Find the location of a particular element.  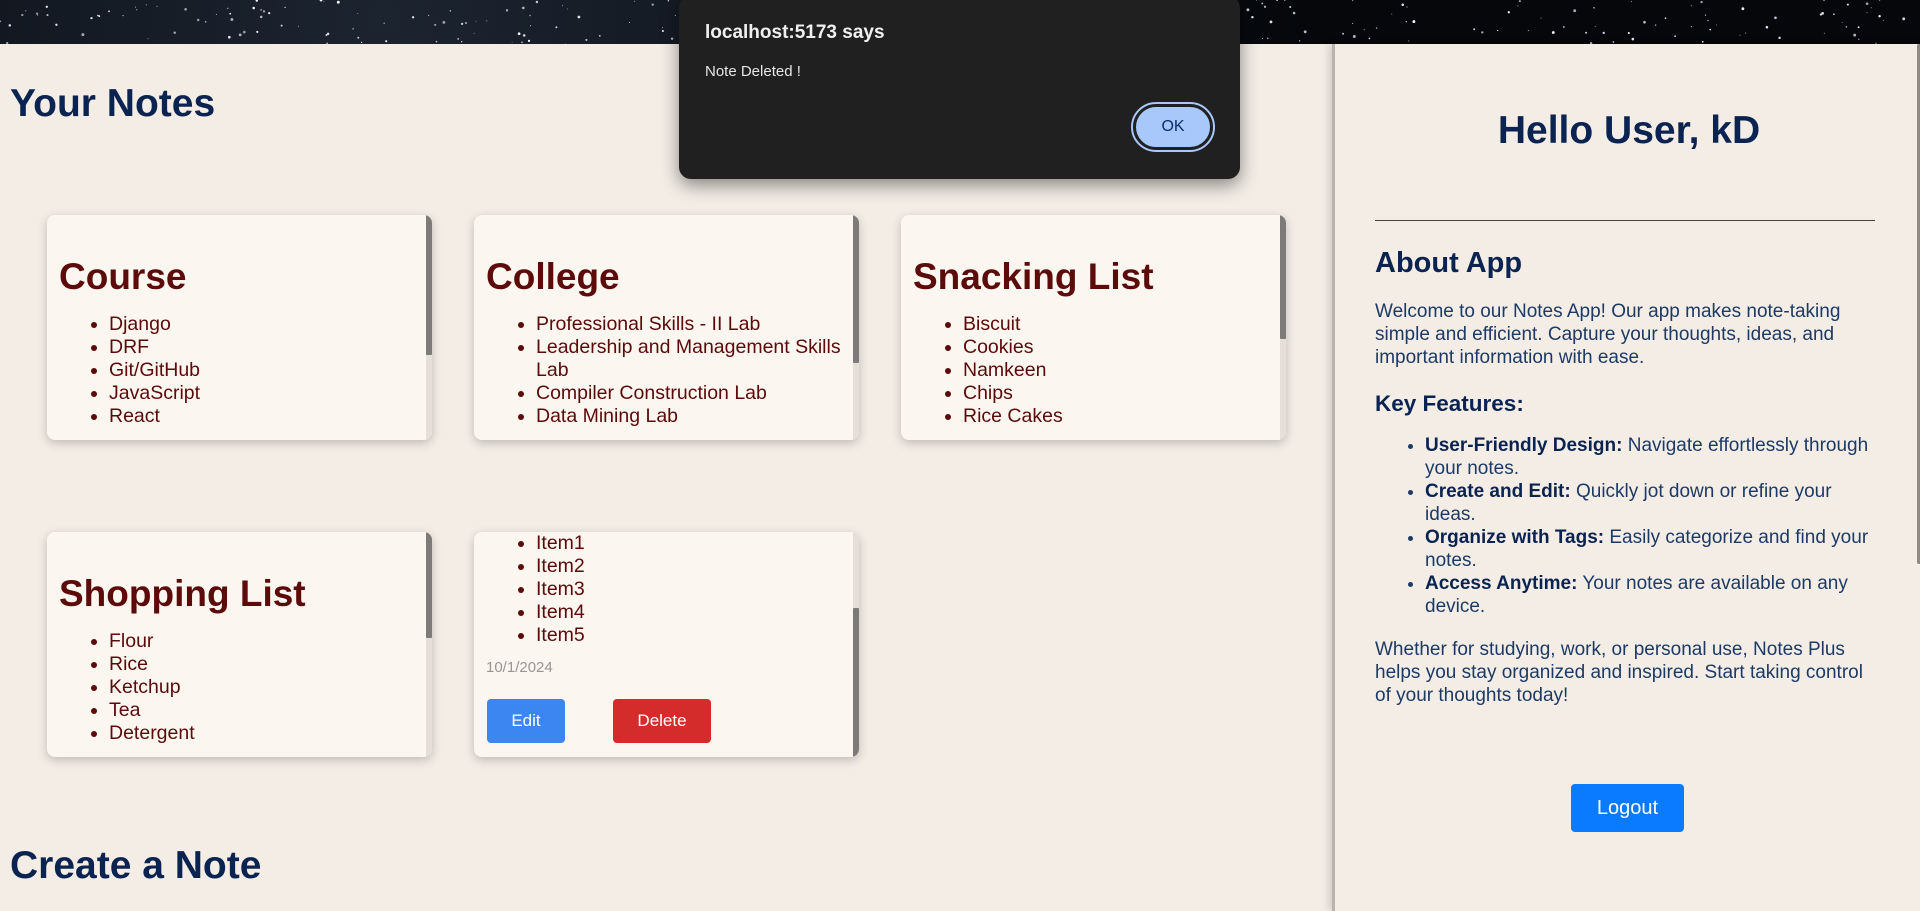

note-item: JavaScript is located at coordinates (264, 393).